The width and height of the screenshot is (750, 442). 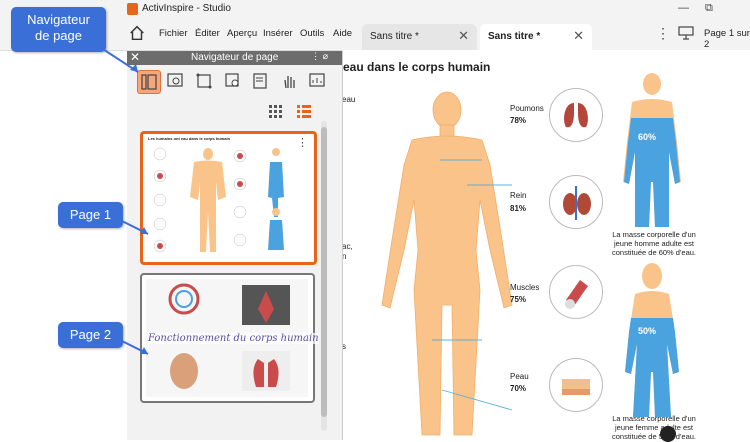 What do you see at coordinates (652, 340) in the screenshot?
I see `female-silhouette` at bounding box center [652, 340].